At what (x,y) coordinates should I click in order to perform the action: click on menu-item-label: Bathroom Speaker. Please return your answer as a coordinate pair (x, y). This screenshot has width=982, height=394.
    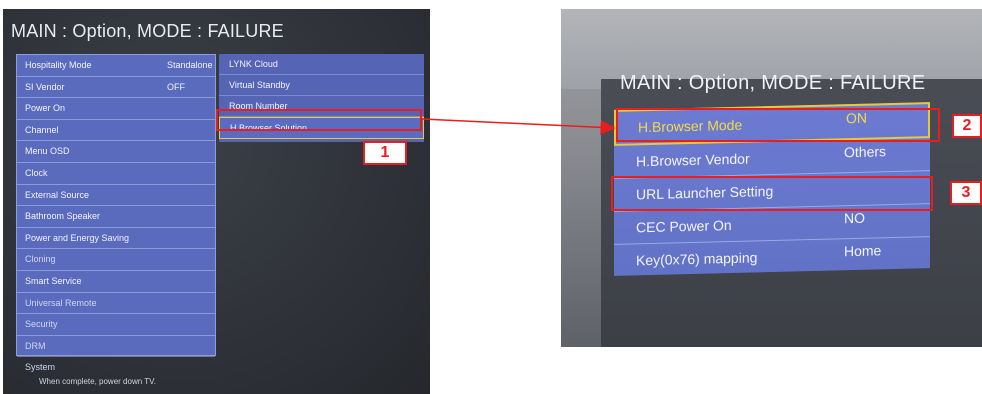
    Looking at the image, I should click on (63, 216).